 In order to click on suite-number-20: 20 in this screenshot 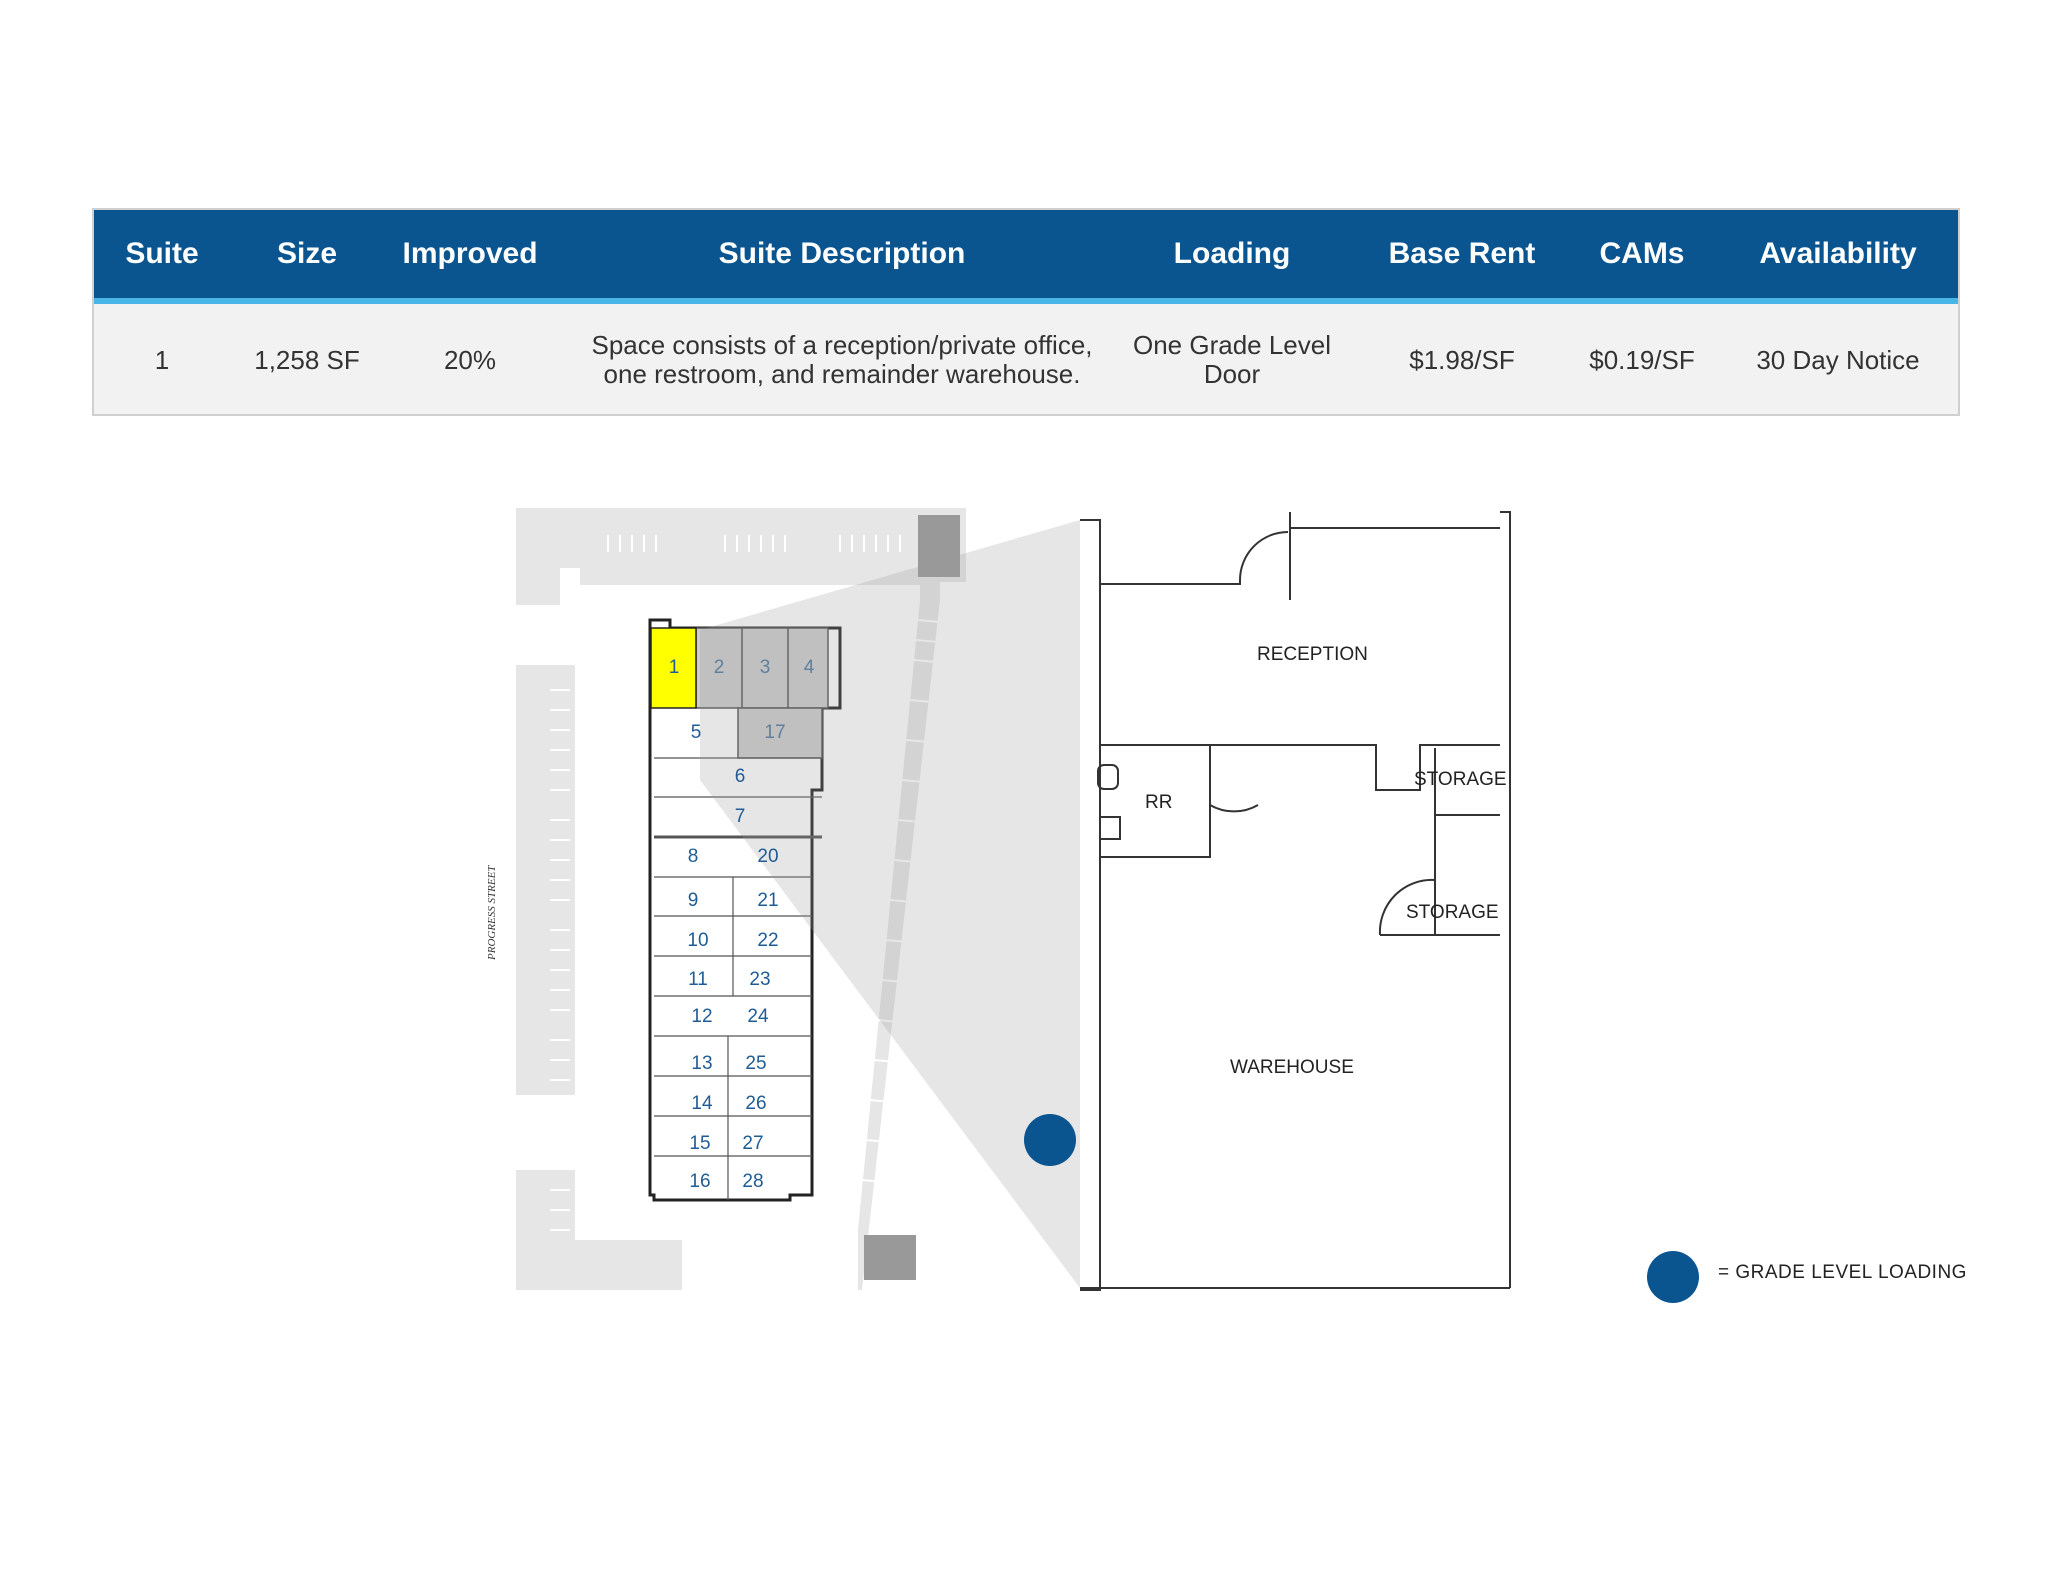, I will do `click(767, 856)`.